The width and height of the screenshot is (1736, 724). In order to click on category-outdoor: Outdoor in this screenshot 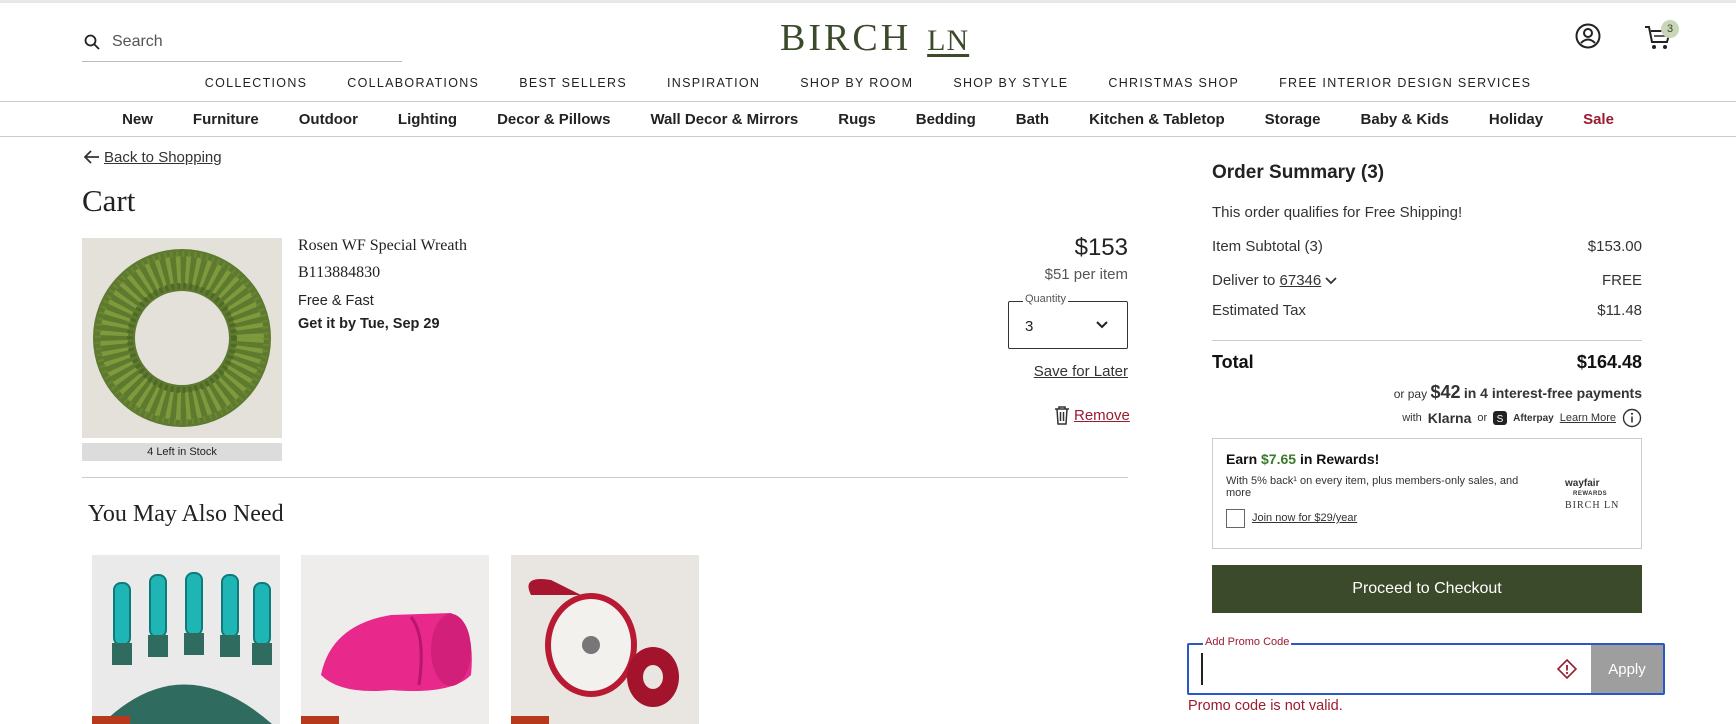, I will do `click(328, 119)`.